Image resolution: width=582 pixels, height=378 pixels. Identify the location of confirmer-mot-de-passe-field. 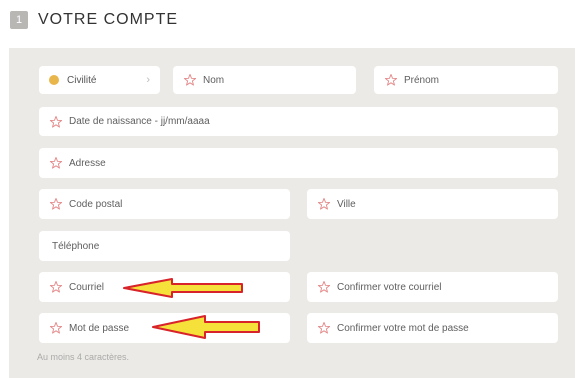
(432, 328).